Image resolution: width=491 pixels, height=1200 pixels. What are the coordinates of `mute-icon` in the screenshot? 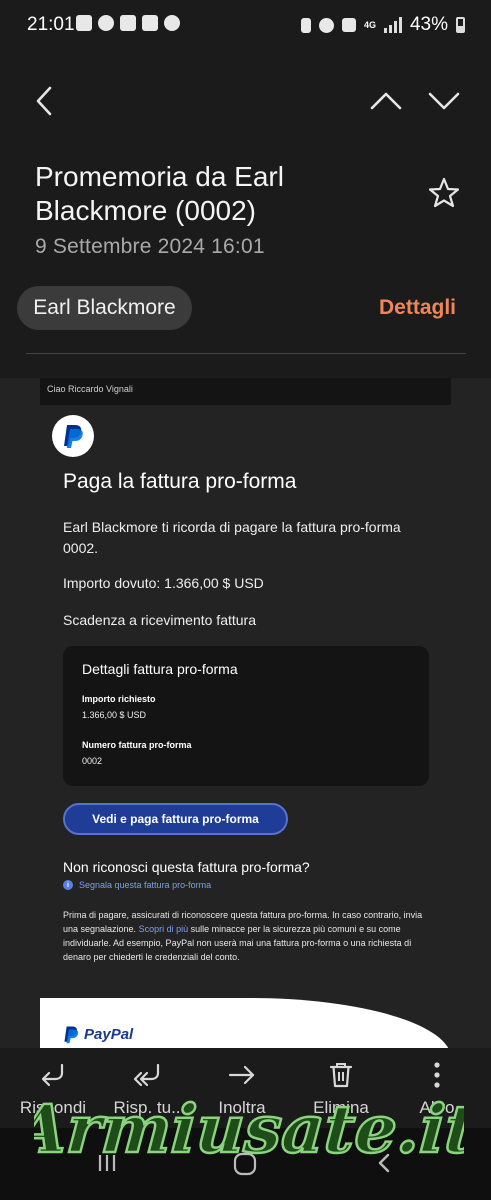 It's located at (348, 25).